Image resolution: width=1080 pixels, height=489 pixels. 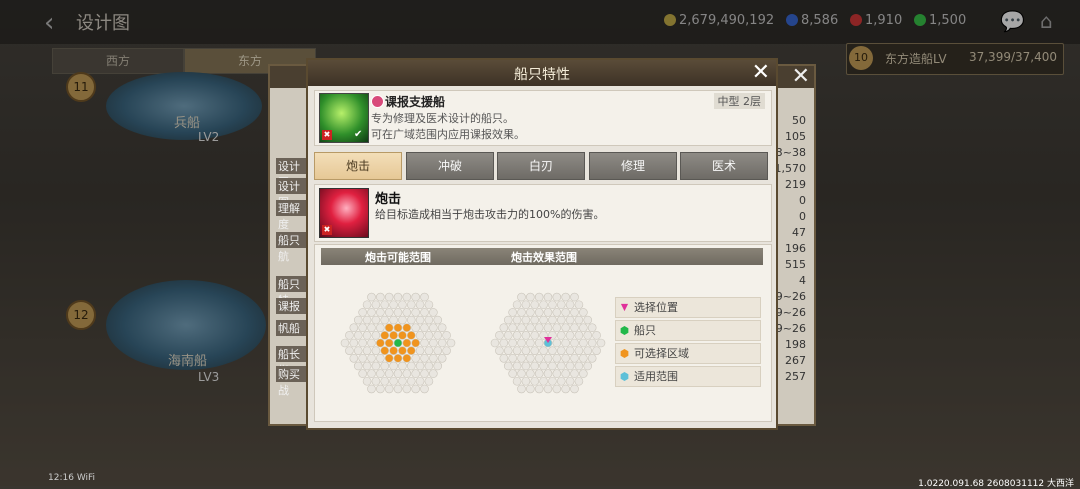 What do you see at coordinates (72, 478) in the screenshot?
I see `status-bar: 12:16 WiFi` at bounding box center [72, 478].